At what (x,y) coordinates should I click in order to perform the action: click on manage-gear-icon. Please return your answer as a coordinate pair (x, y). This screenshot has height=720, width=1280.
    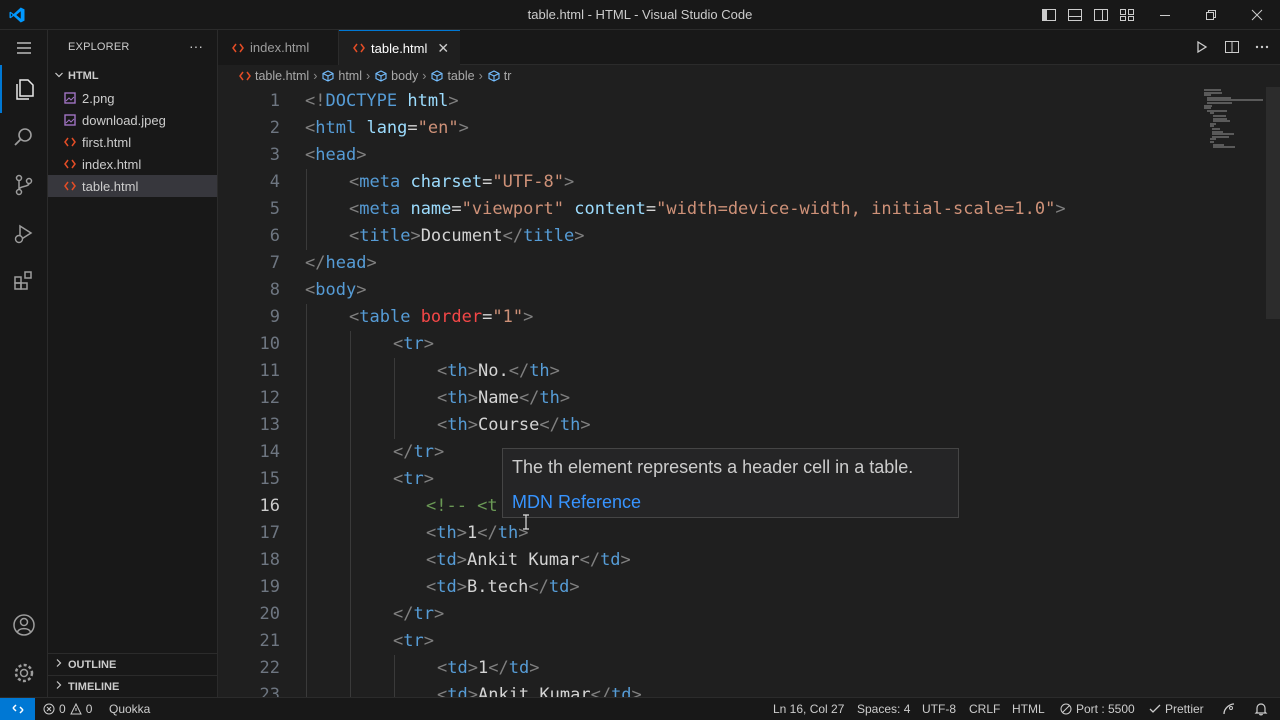
    Looking at the image, I should click on (24, 673).